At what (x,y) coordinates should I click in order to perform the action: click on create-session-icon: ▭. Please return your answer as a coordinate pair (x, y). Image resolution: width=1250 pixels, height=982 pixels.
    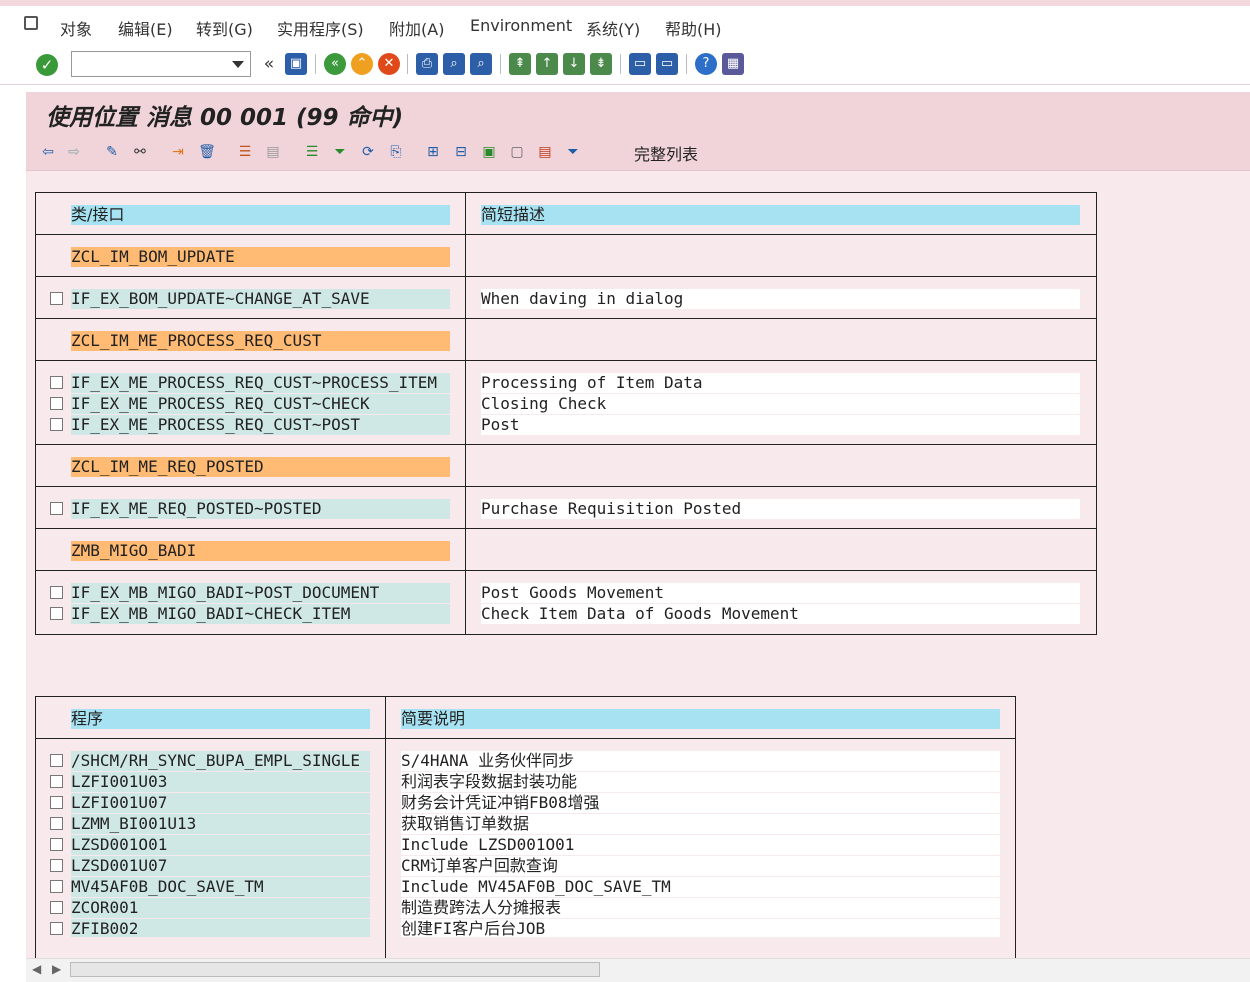
    Looking at the image, I should click on (640, 64).